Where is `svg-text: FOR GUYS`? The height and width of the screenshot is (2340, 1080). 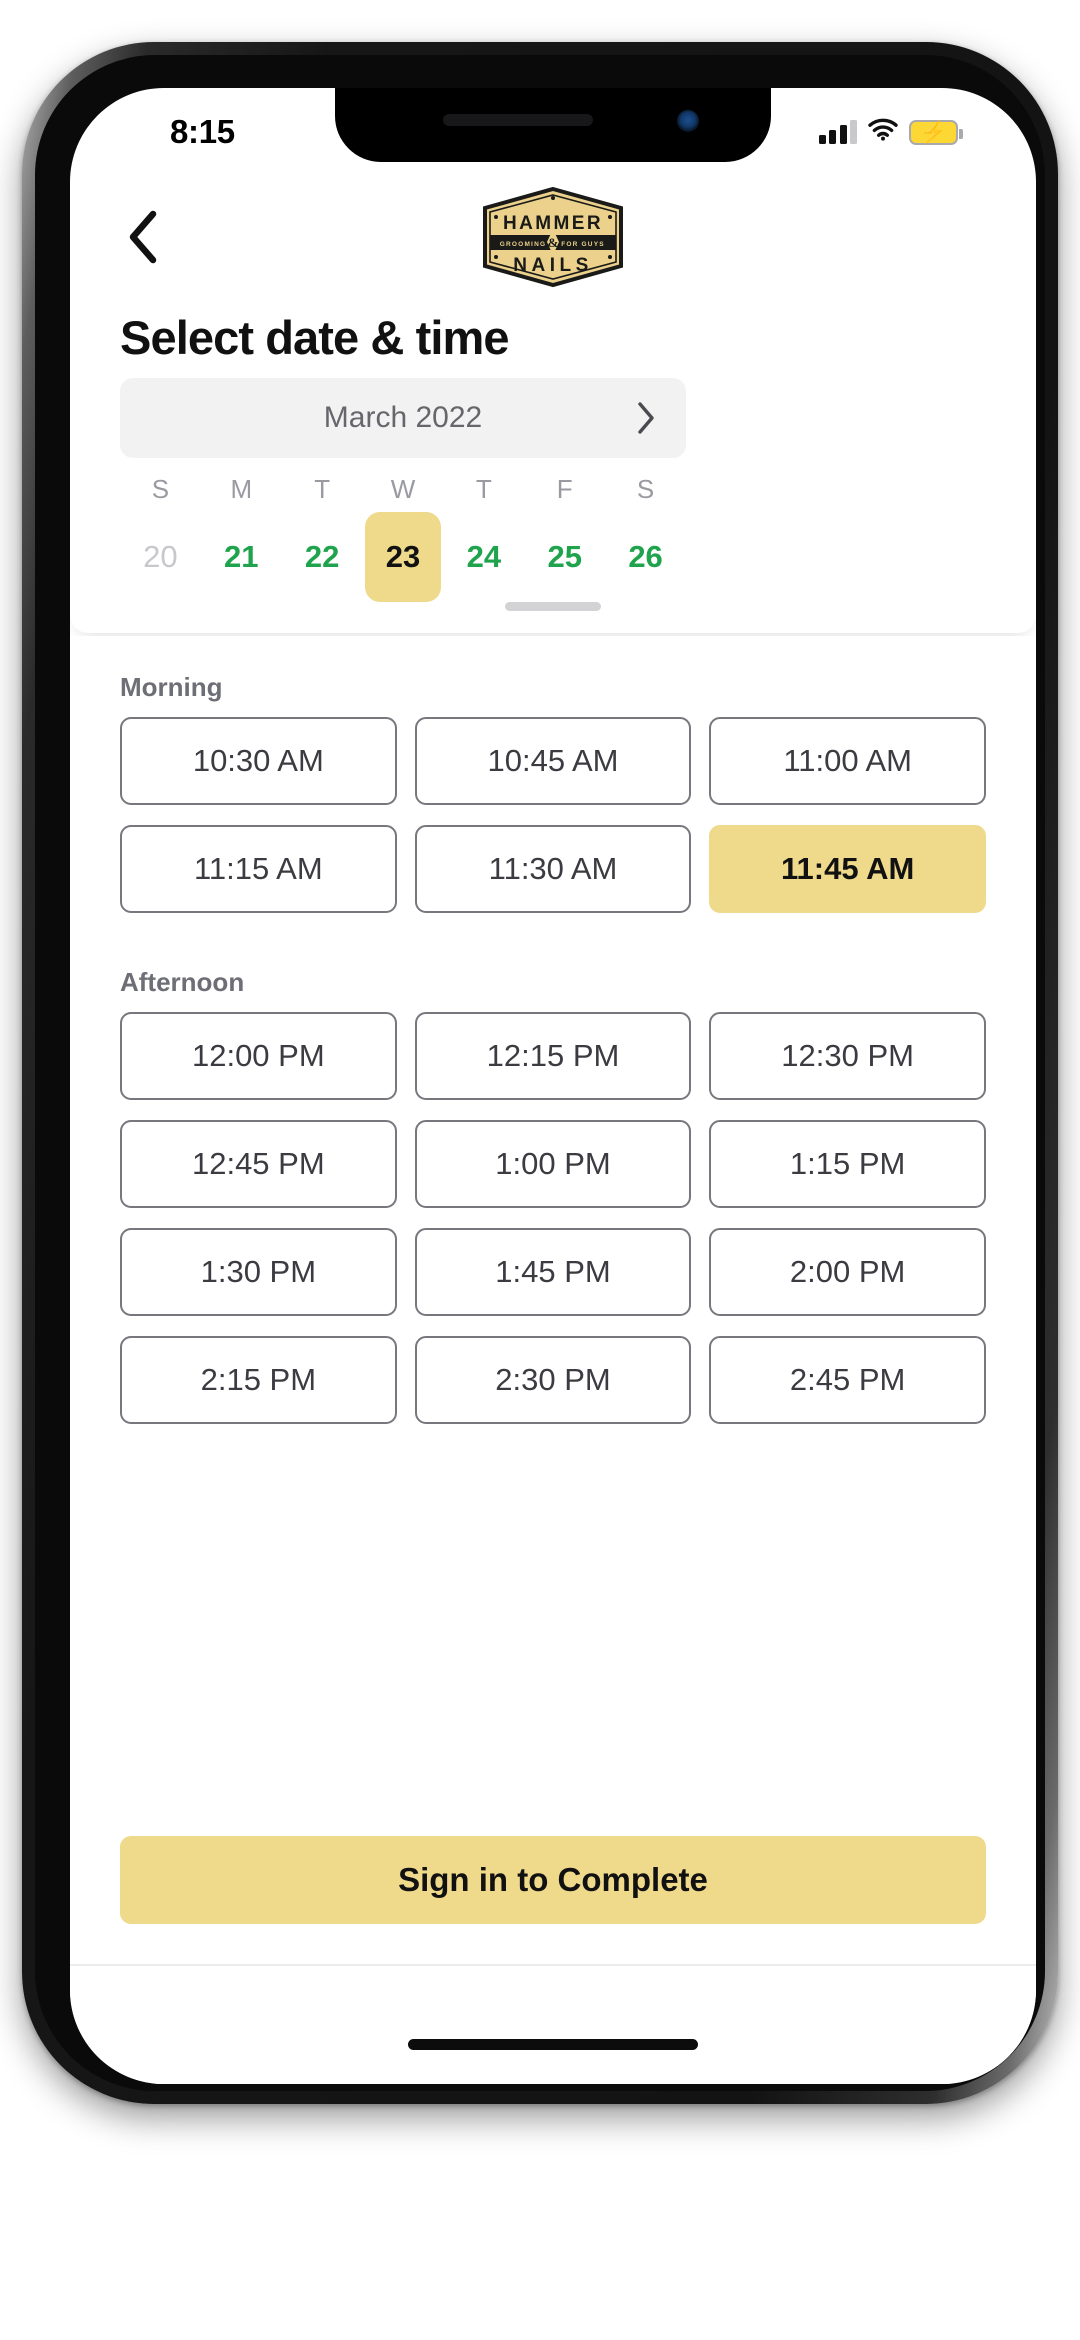
svg-text: FOR GUYS is located at coordinates (583, 244).